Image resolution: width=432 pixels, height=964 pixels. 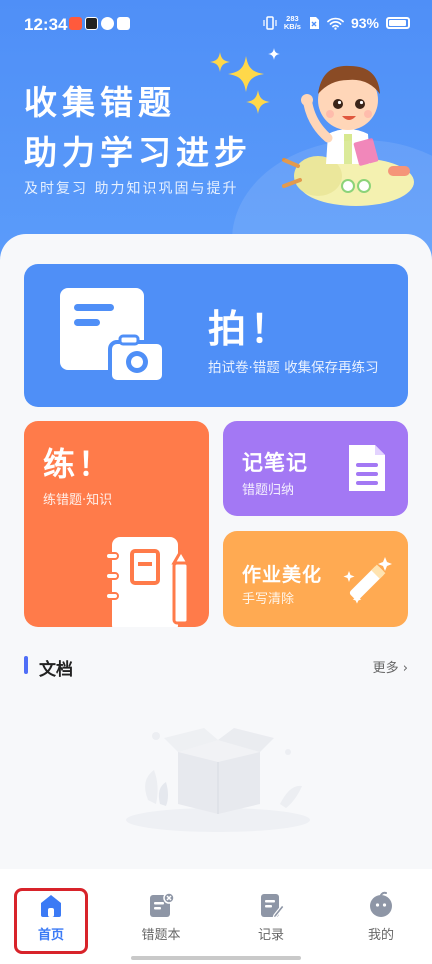 I want to click on photo-capture-card: 拍！ 拍试卷·错题 收集保存再练习, so click(x=216, y=335).